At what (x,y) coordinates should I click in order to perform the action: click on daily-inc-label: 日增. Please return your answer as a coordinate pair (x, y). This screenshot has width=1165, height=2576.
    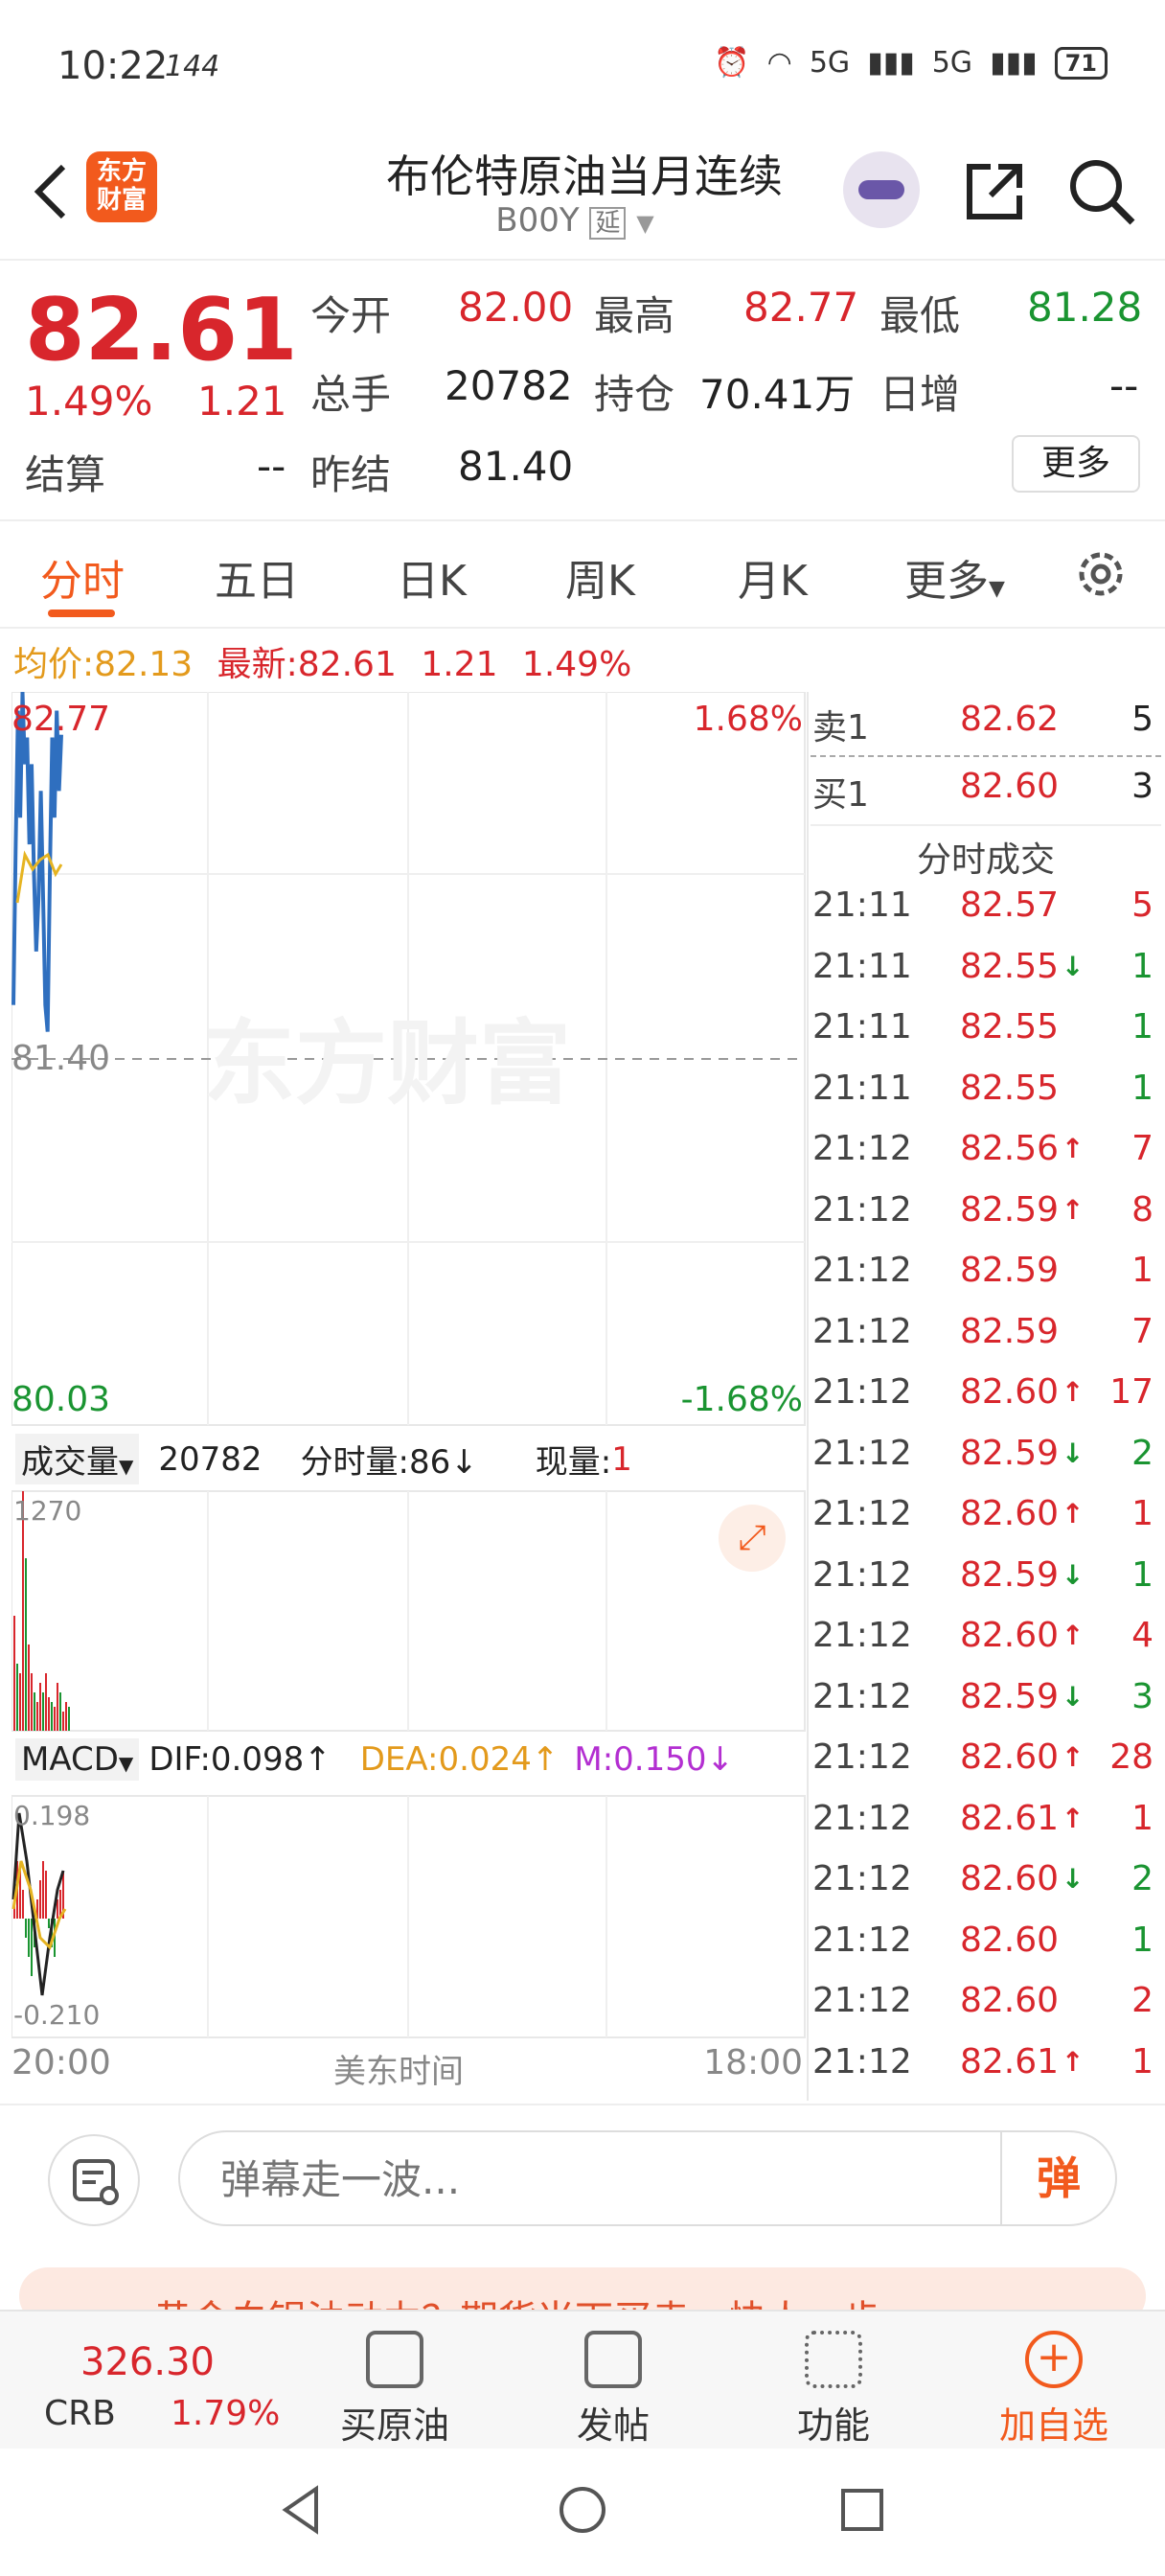
    Looking at the image, I should click on (920, 394).